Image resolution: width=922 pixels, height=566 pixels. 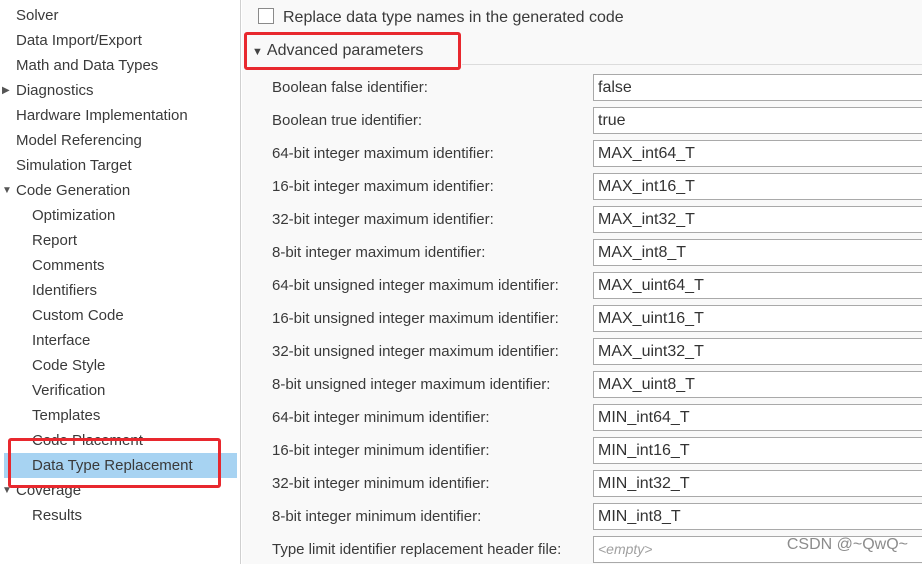 I want to click on tree-item-label: Code Placement, so click(x=87, y=440).